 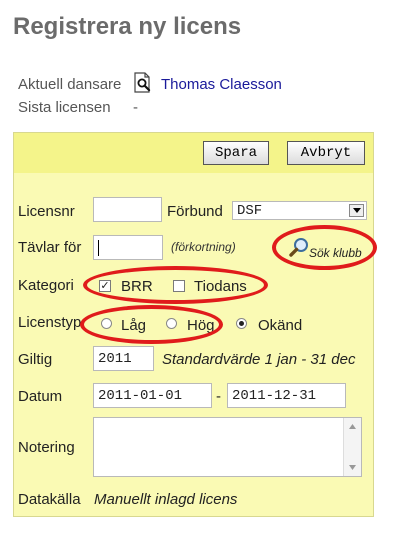 I want to click on license-type-high-radio, so click(x=171, y=323).